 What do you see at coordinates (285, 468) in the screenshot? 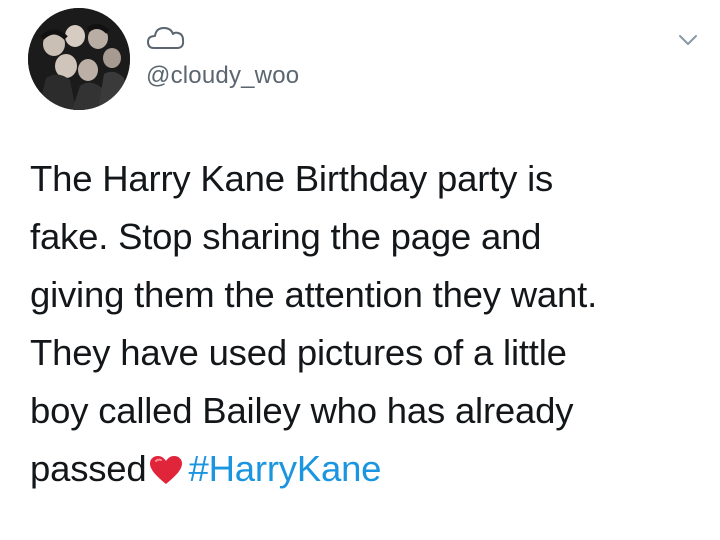
I see `hashtag-link: #HarryKane` at bounding box center [285, 468].